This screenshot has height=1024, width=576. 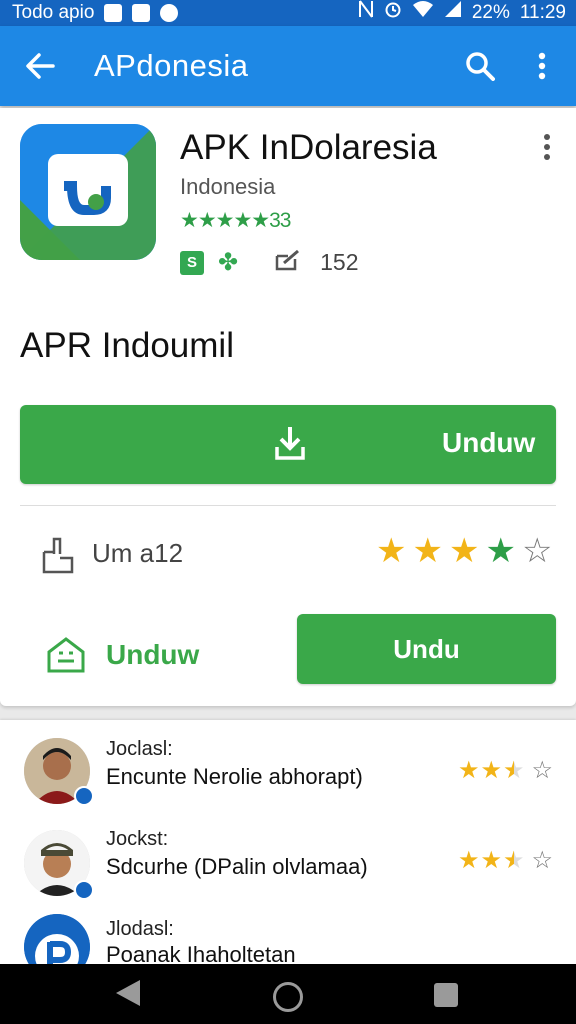 I want to click on list-item: Jockst: Sdcurhe (DPalin olvlamaa) ★ ★ ★ ☆, so click(x=288, y=869).